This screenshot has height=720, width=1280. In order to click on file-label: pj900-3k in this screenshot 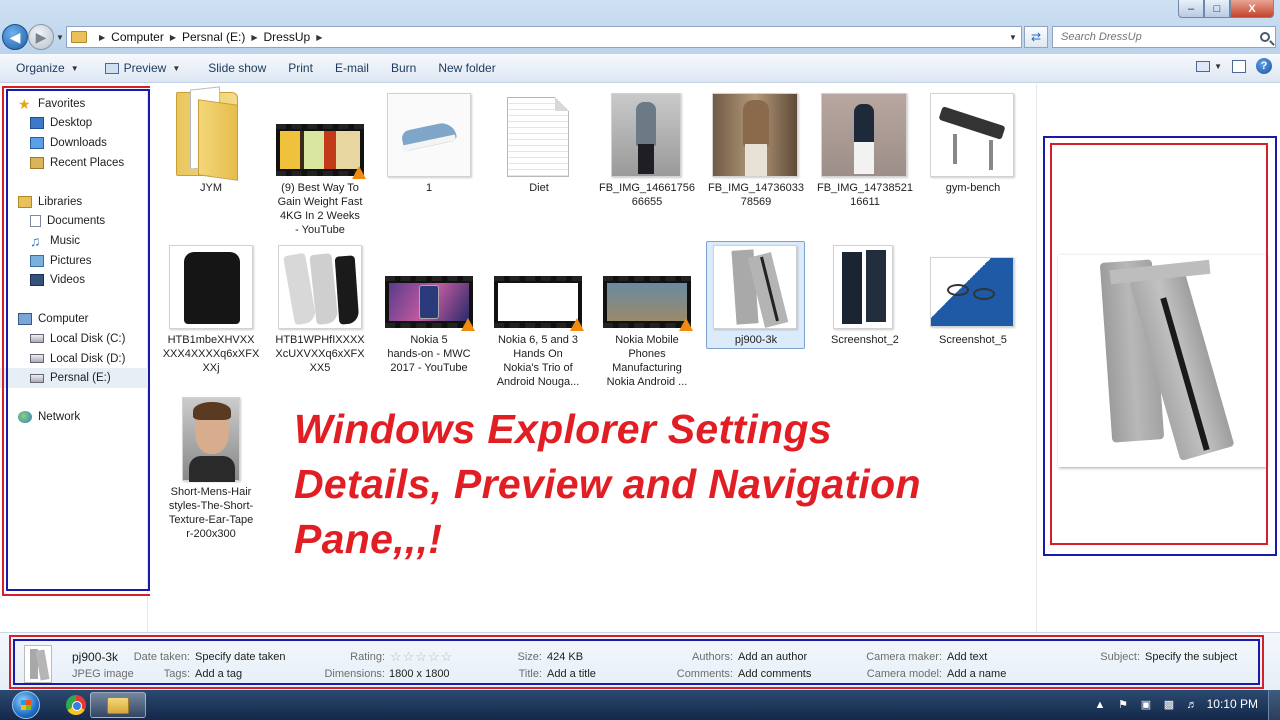, I will do `click(756, 340)`.